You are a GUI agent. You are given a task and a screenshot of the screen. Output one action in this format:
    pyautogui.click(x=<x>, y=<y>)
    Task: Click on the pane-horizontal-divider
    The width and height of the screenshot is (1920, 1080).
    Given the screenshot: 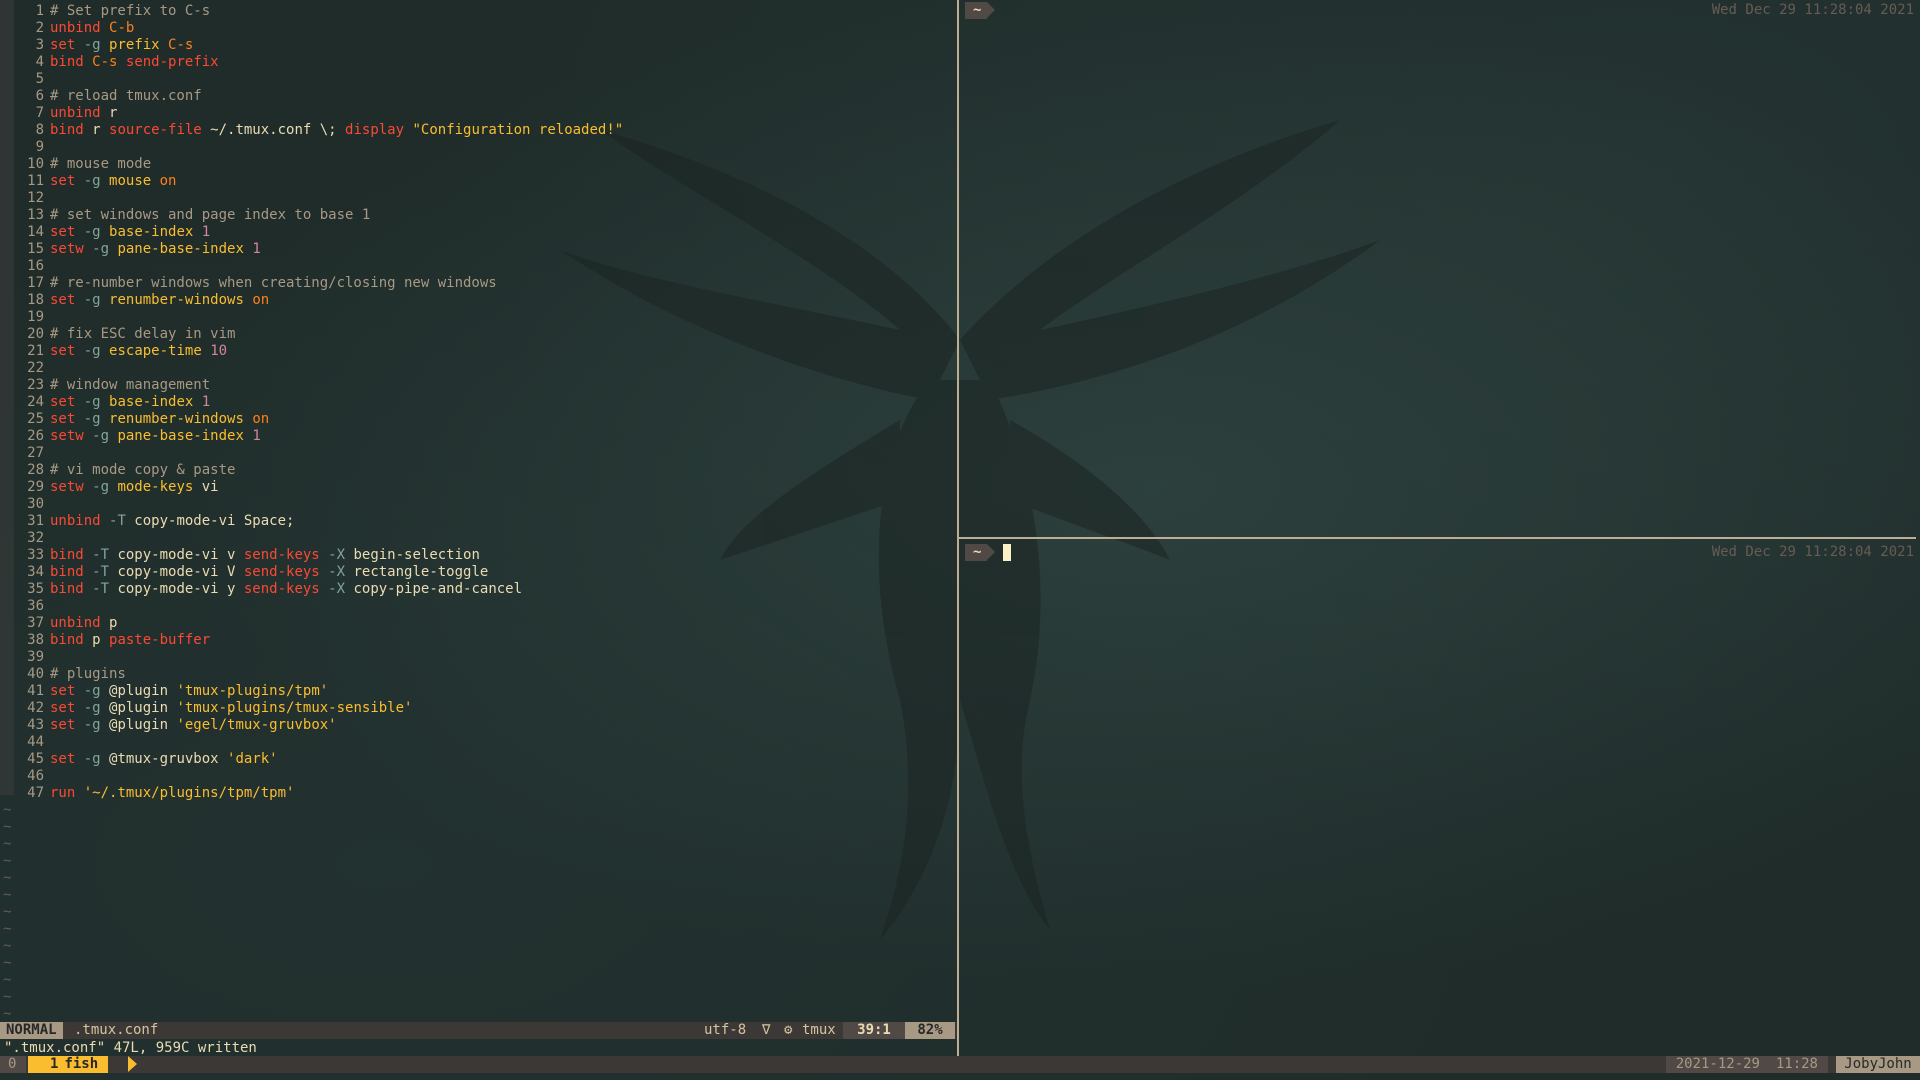 What is the action you would take?
    pyautogui.click(x=1437, y=538)
    